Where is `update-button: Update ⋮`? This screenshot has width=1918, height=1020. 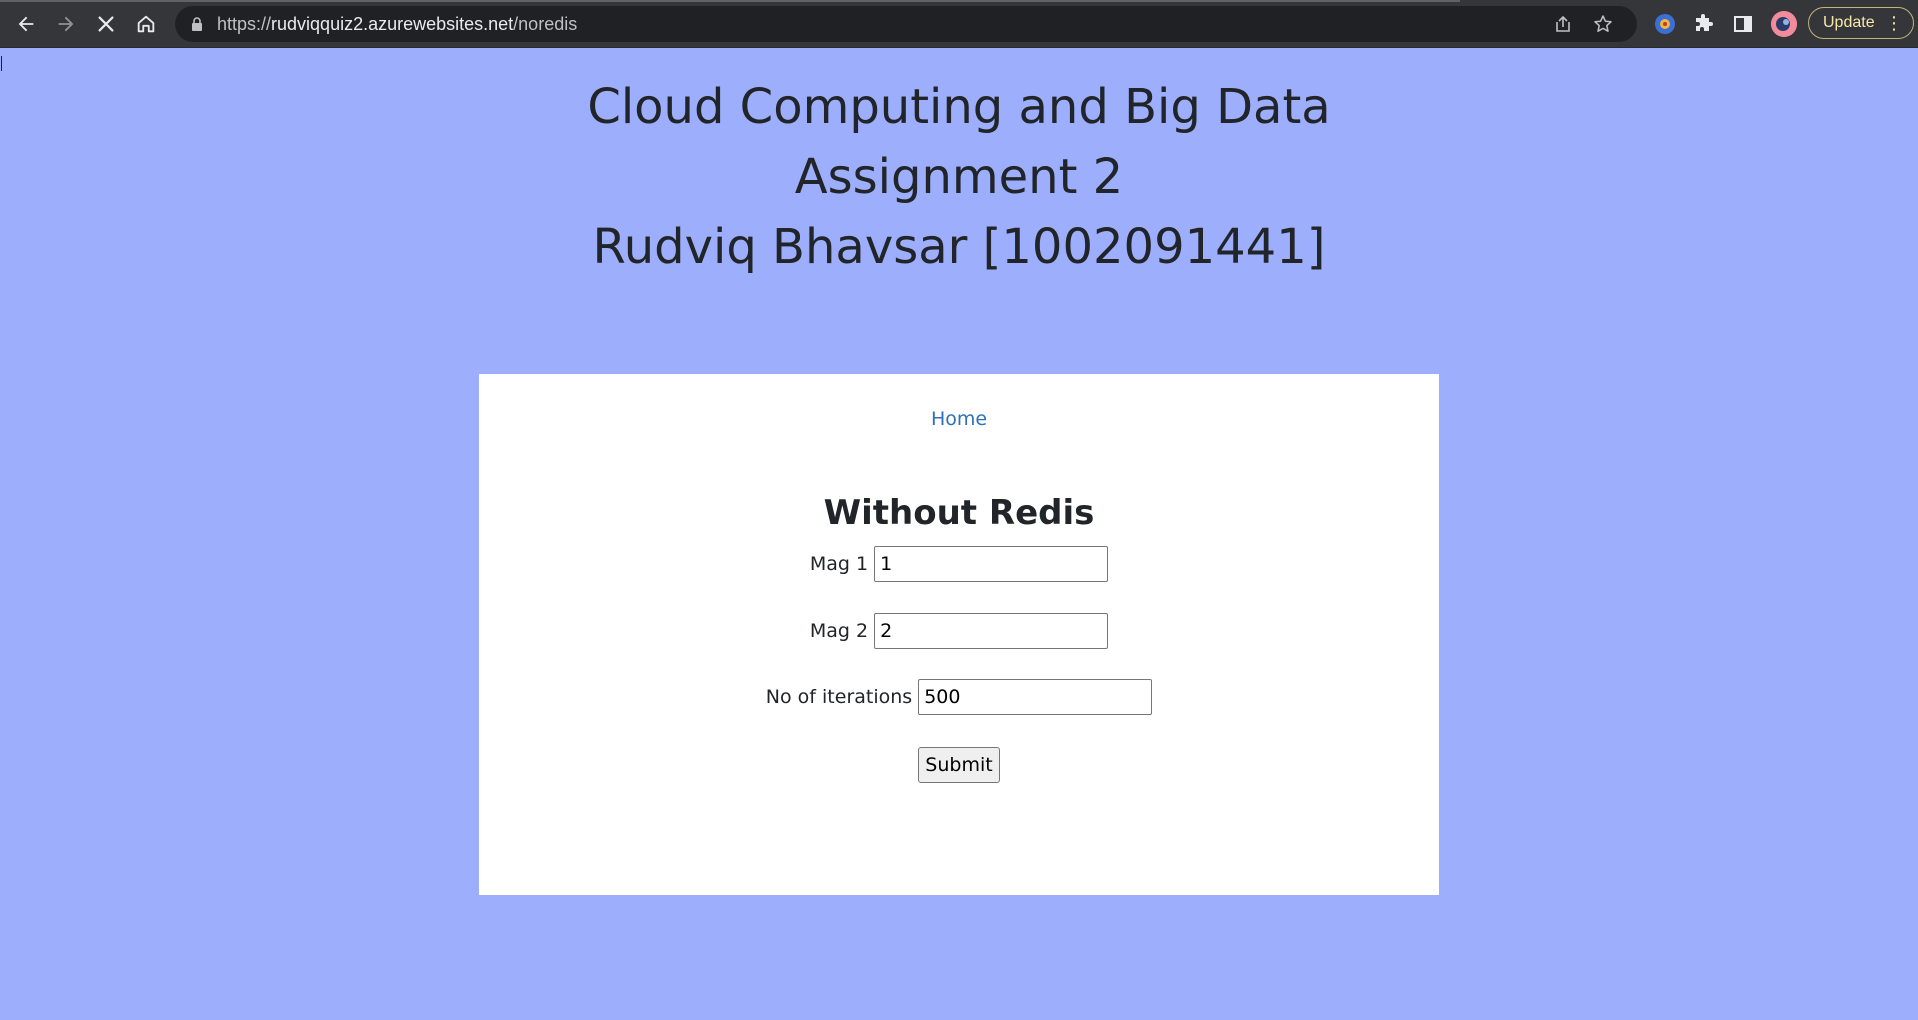
update-button: Update ⋮ is located at coordinates (1861, 23).